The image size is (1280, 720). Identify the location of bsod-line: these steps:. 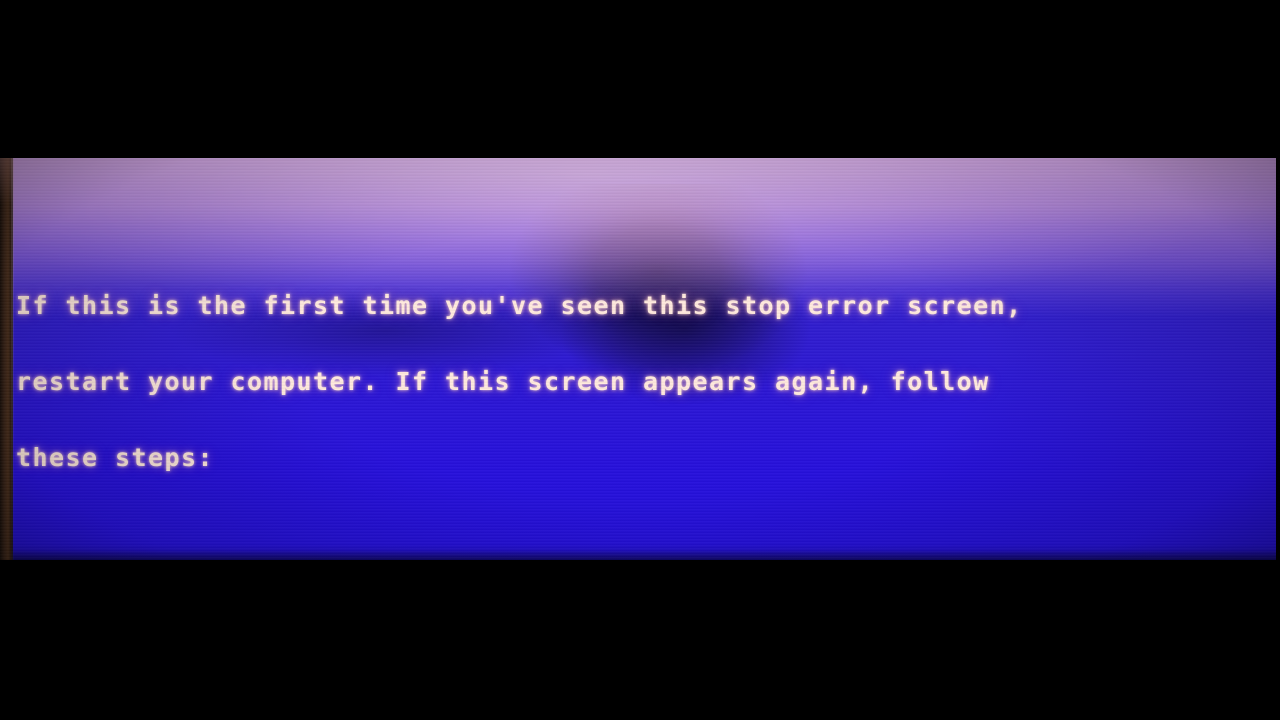
(115, 458).